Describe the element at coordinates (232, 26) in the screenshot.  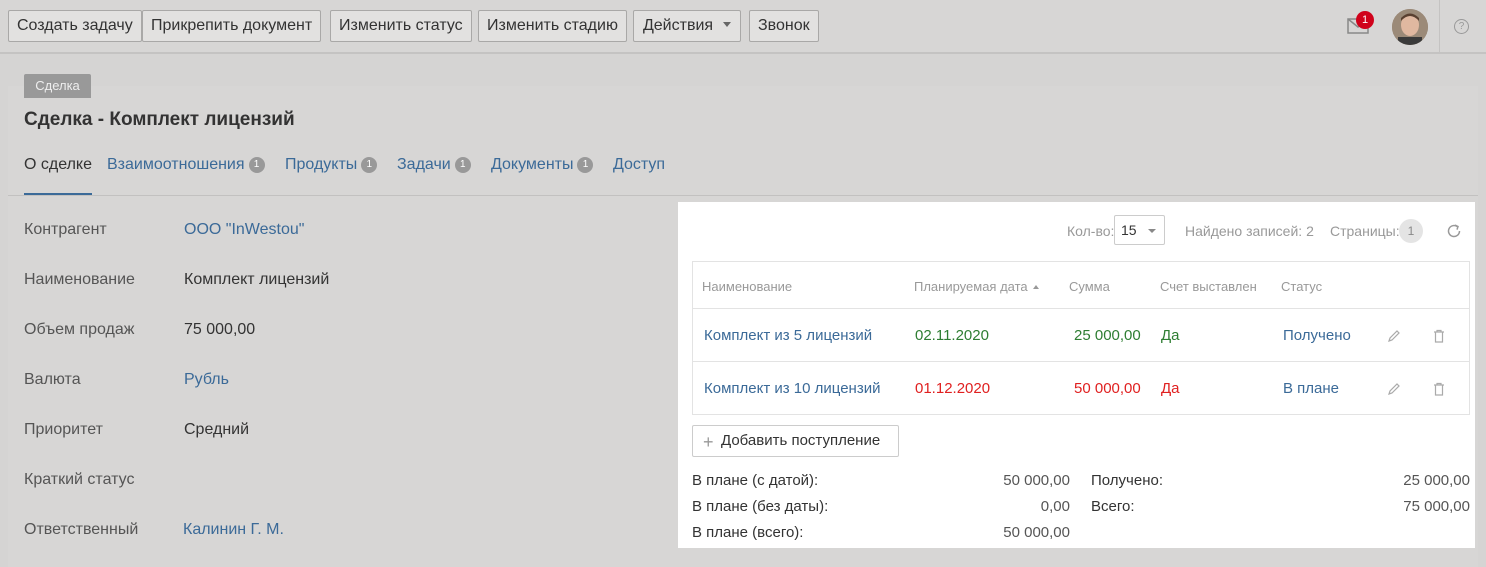
I see `attach-document-button: Прикрепить документ` at that location.